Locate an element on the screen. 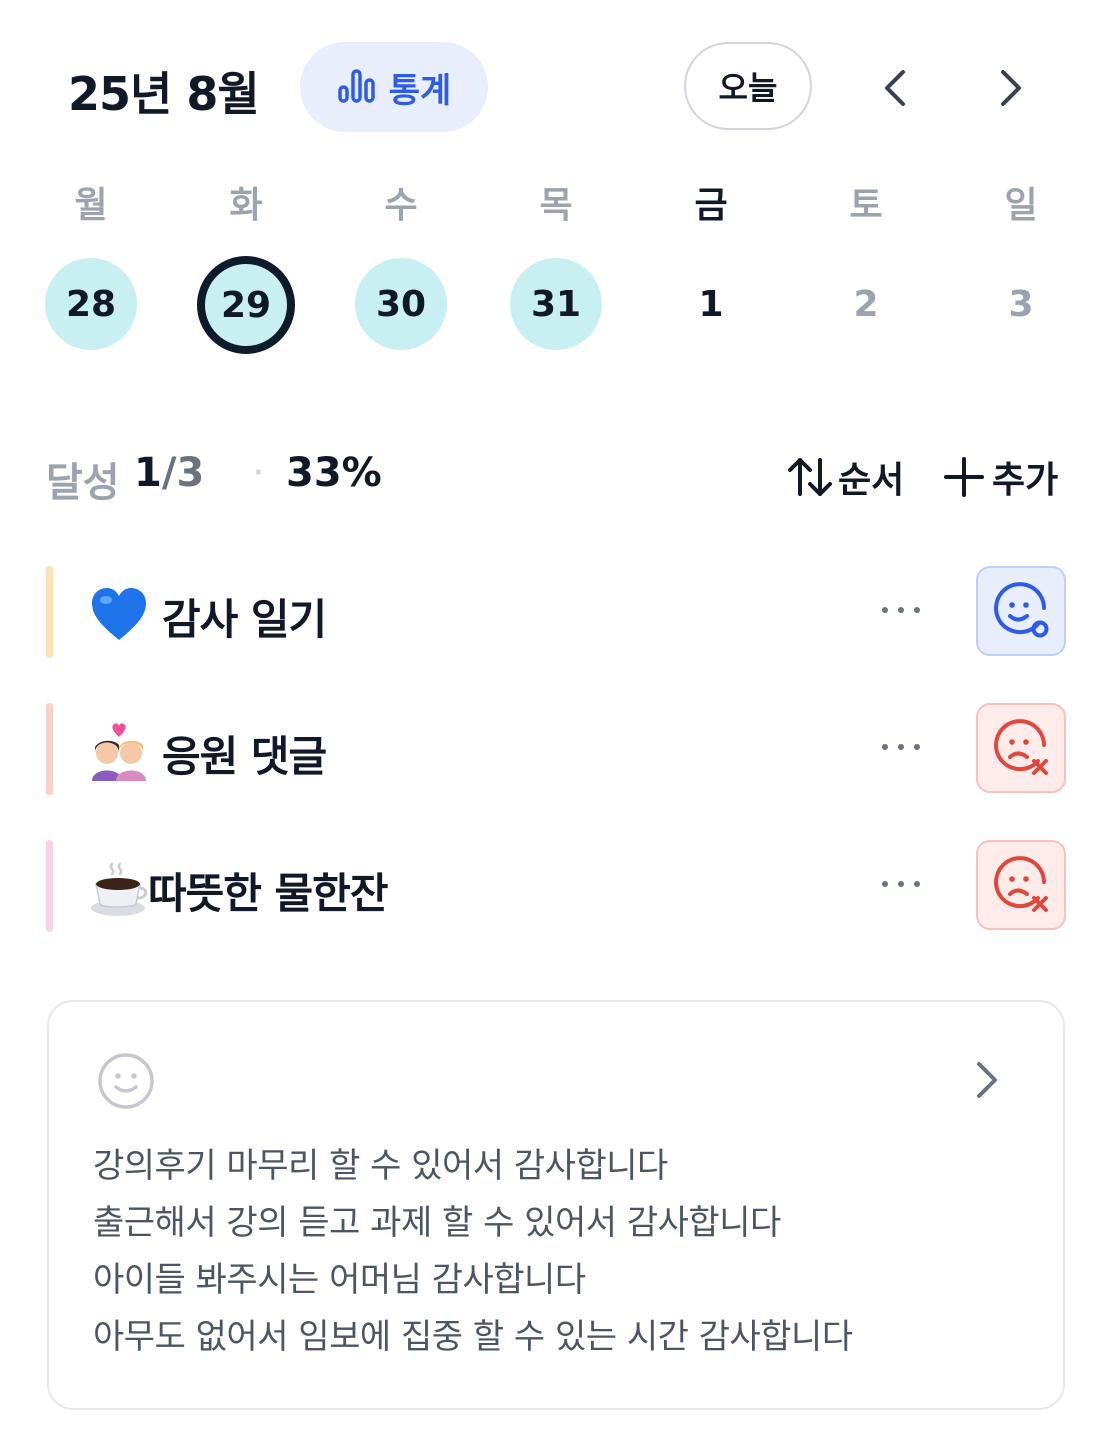  stats-label: 통계 is located at coordinates (420, 90).